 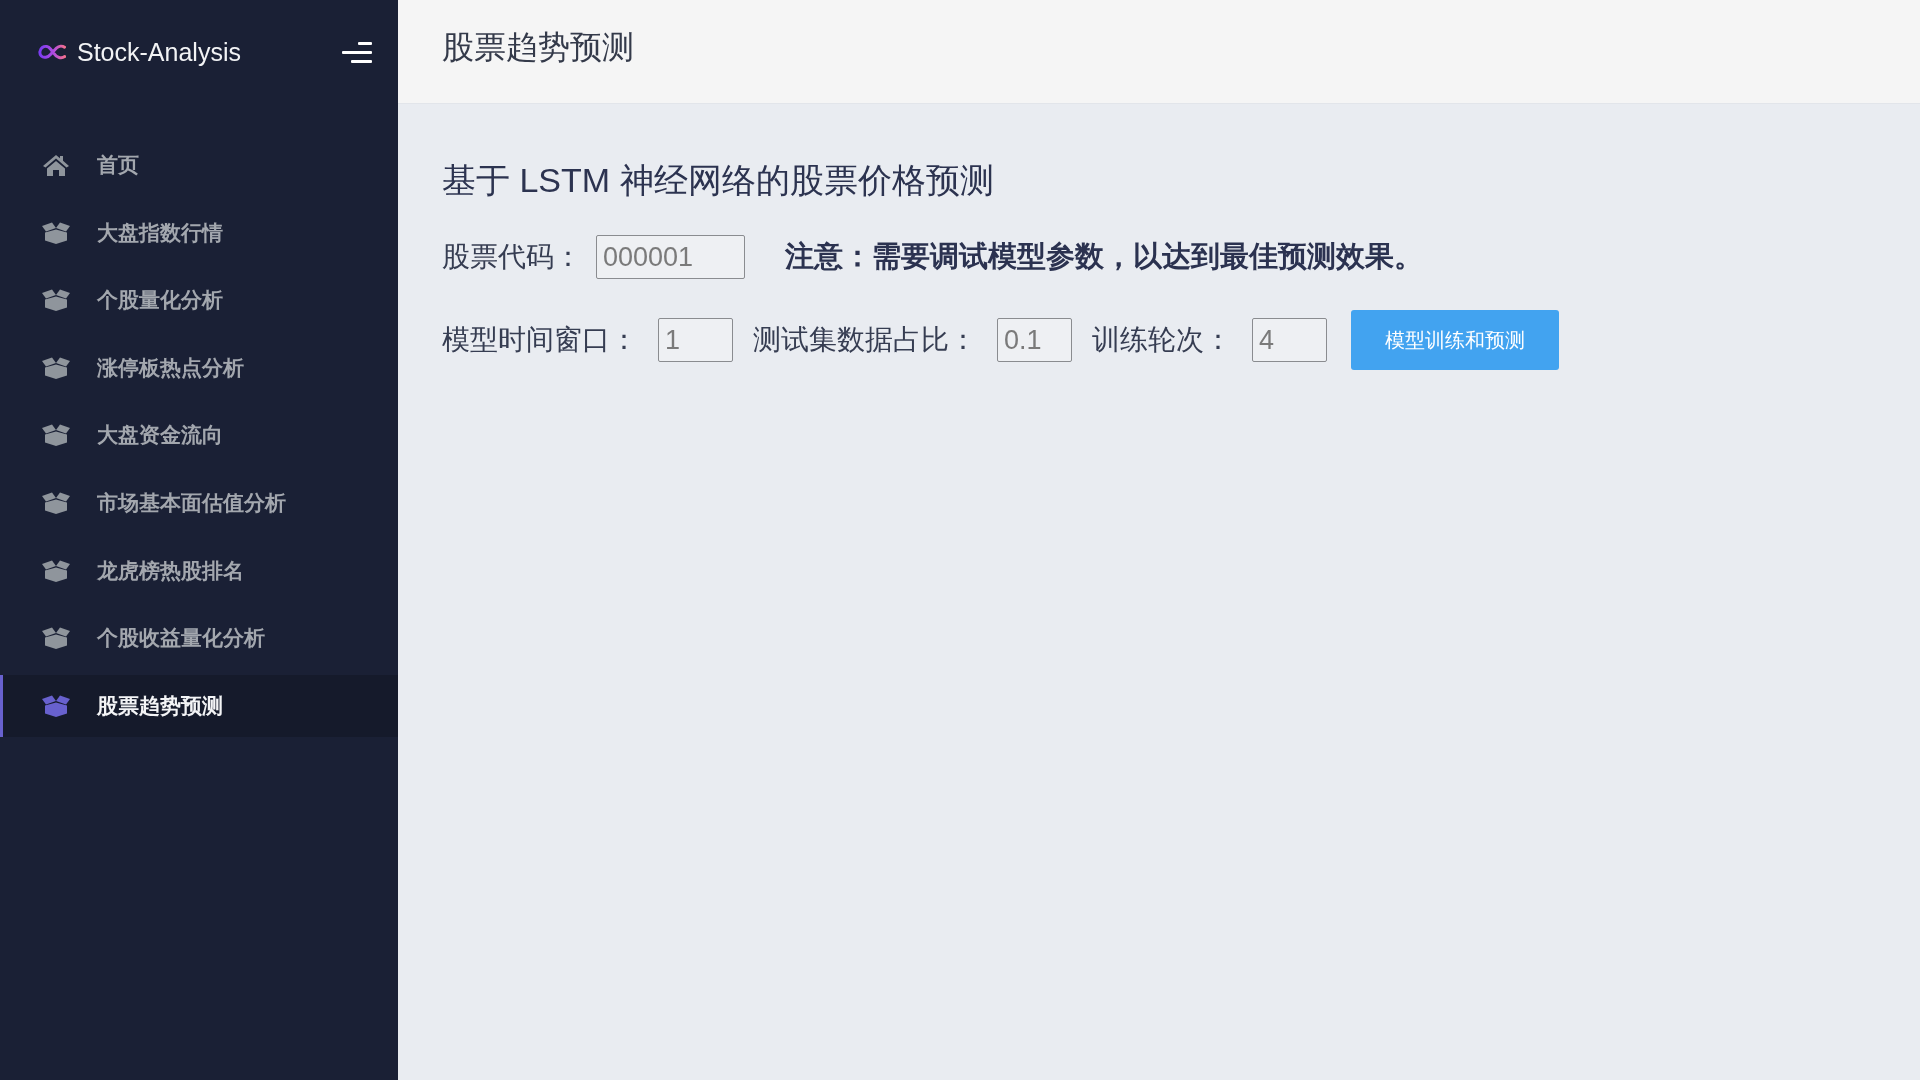 I want to click on field-label: 模型时间窗口：, so click(x=540, y=340).